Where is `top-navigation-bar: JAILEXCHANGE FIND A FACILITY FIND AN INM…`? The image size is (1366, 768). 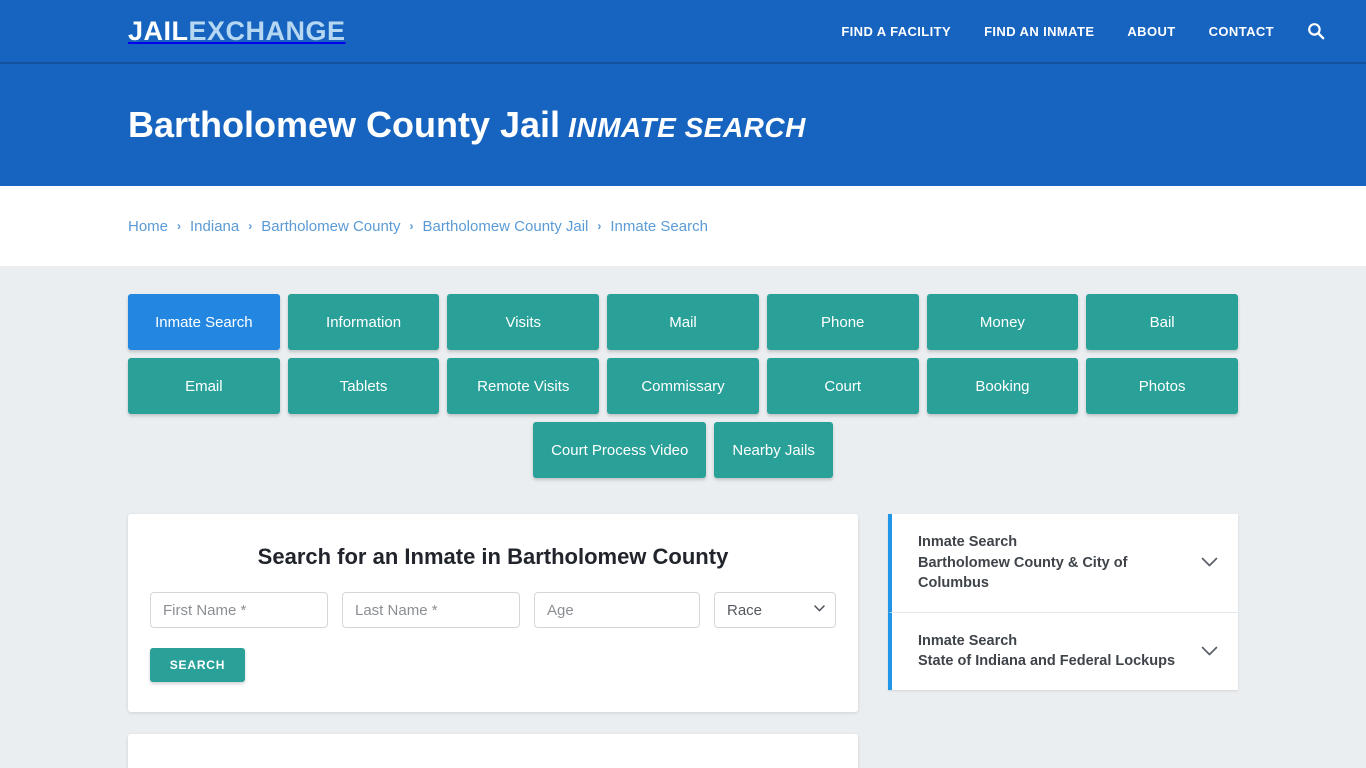 top-navigation-bar: JAILEXCHANGE FIND A FACILITY FIND AN INM… is located at coordinates (683, 32).